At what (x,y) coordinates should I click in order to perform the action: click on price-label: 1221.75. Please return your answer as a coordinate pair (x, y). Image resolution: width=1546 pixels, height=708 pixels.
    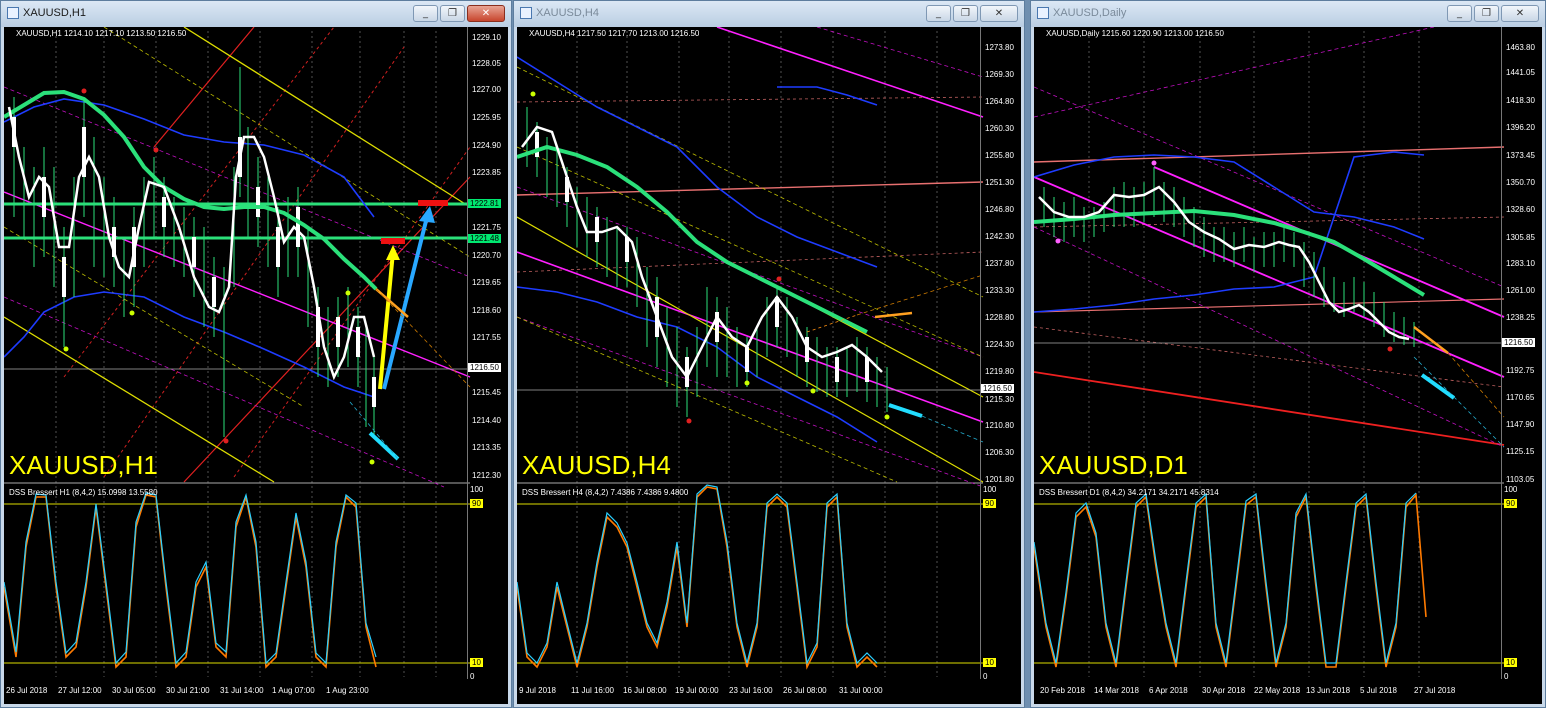
    Looking at the image, I should click on (486, 227).